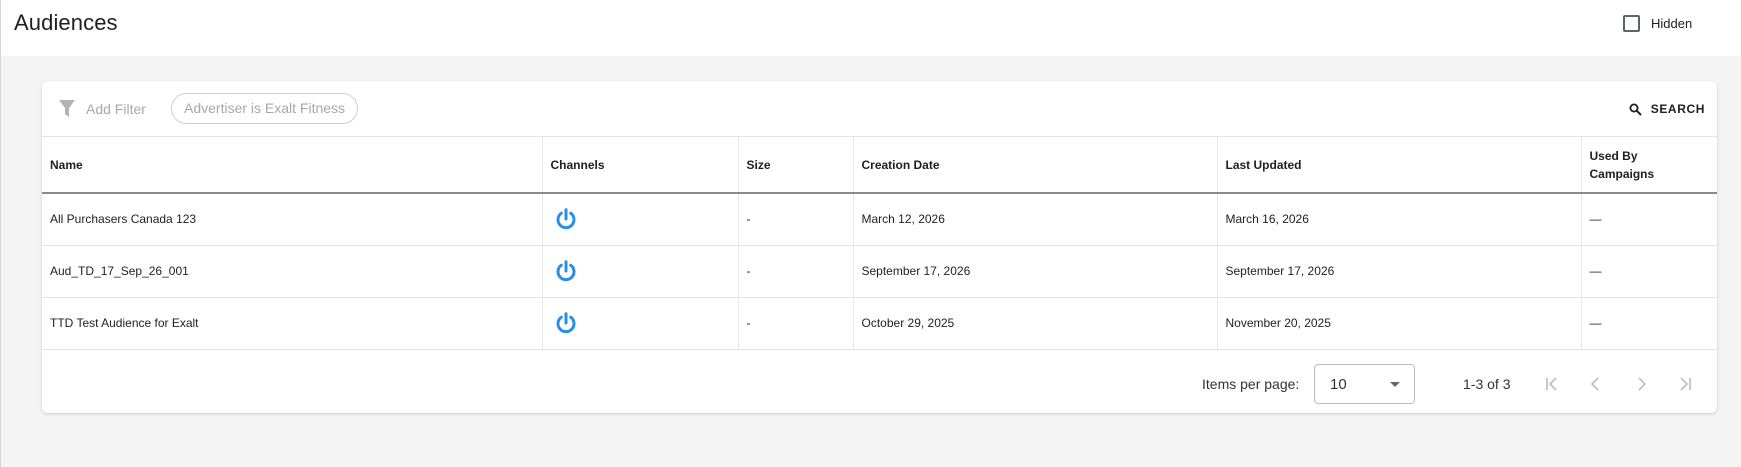  What do you see at coordinates (879, 385) in the screenshot?
I see `paginator: Items per page: 10 1-3 of 3` at bounding box center [879, 385].